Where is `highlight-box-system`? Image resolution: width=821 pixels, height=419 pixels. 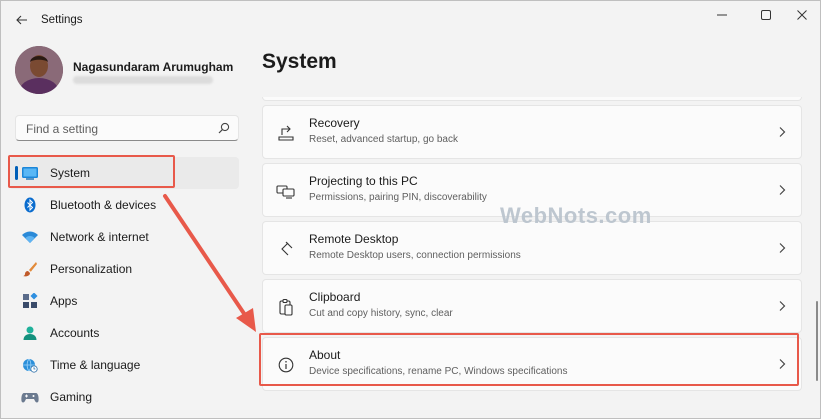 highlight-box-system is located at coordinates (91, 171).